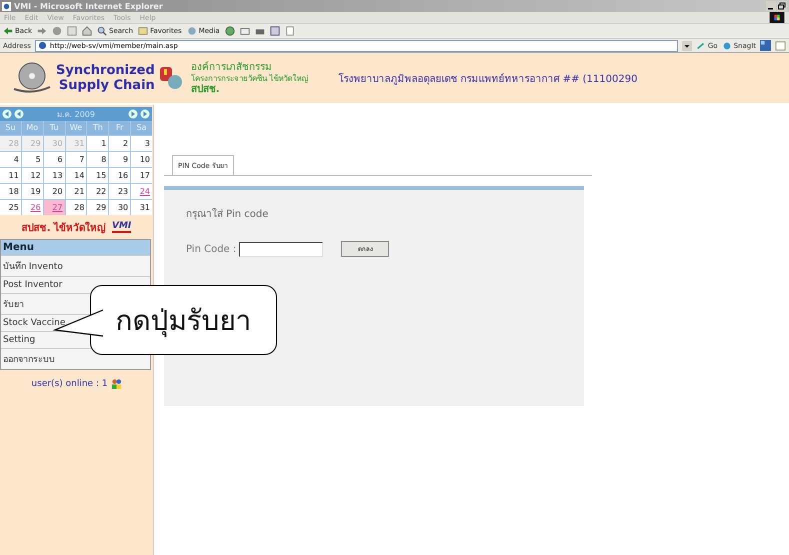 The width and height of the screenshot is (789, 555). Describe the element at coordinates (771, 6) in the screenshot. I see `minimize-icon` at that location.